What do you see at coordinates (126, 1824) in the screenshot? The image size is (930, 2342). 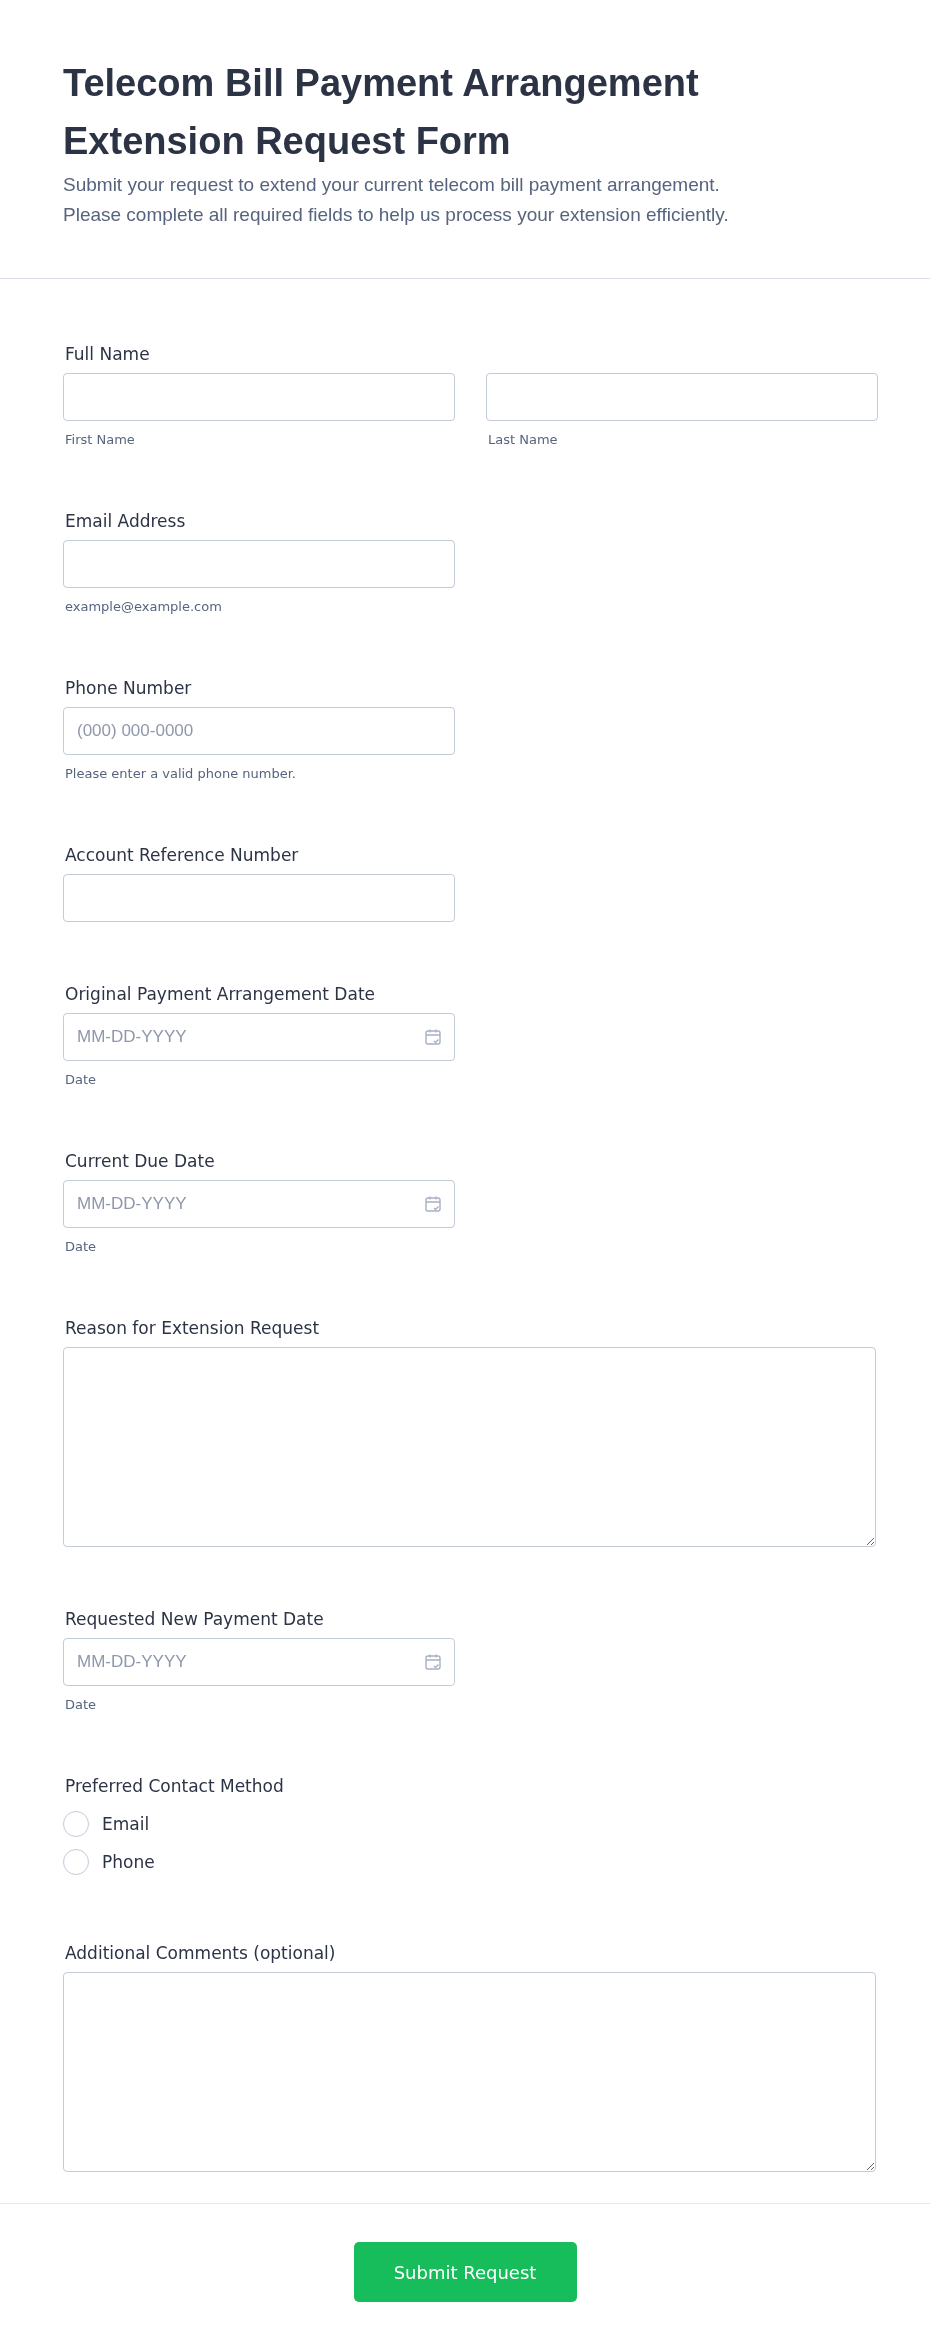 I see `radio-label: Email` at bounding box center [126, 1824].